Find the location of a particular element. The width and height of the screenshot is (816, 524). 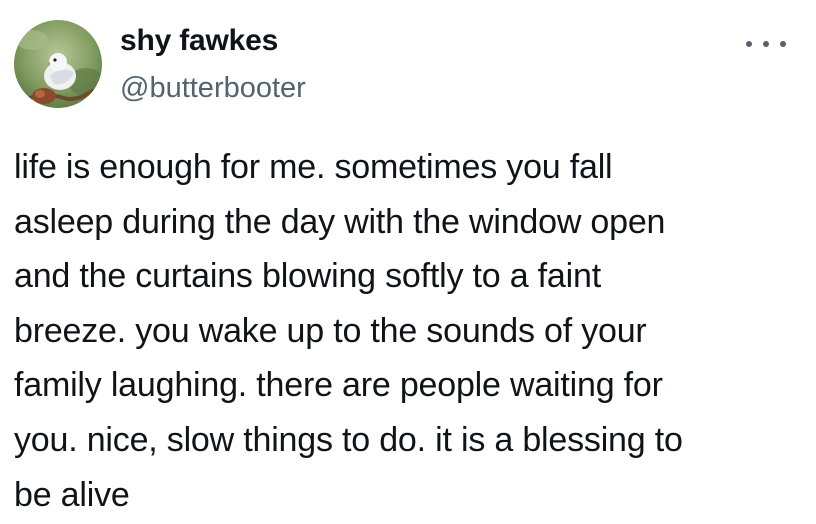

user-handle: @butterbooter is located at coordinates (213, 88).